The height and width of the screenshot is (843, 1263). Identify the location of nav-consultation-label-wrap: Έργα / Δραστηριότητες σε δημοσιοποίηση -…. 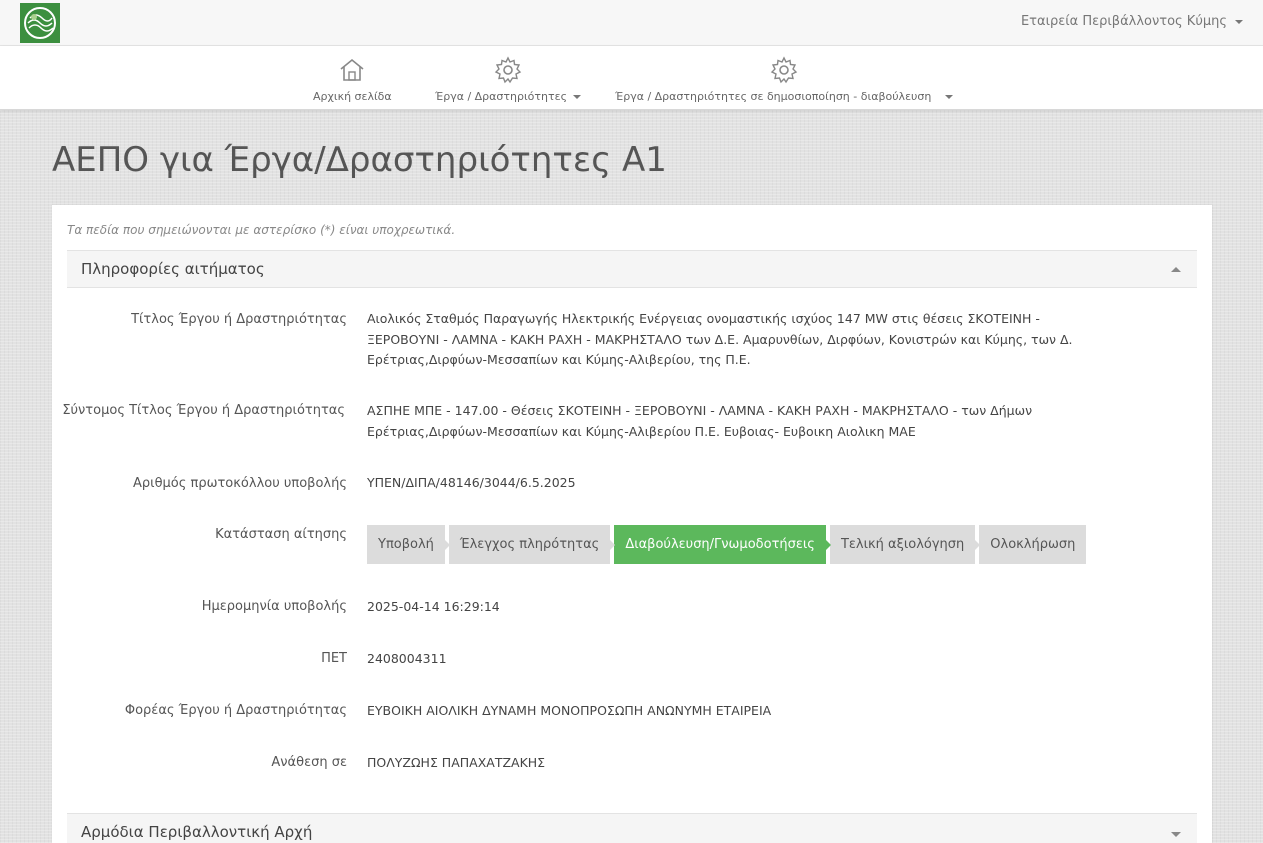
(784, 96).